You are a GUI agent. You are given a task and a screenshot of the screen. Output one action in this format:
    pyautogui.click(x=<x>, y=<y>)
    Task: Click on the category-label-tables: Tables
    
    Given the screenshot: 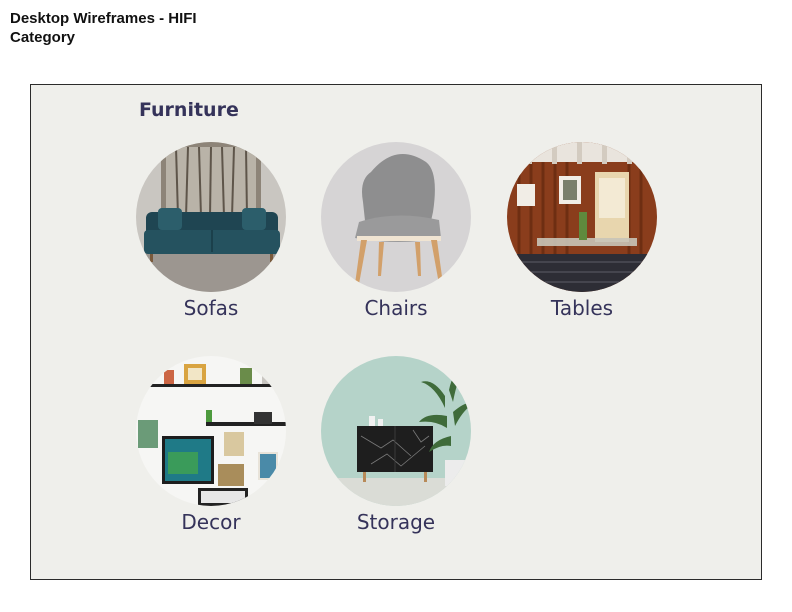 What is the action you would take?
    pyautogui.click(x=582, y=308)
    